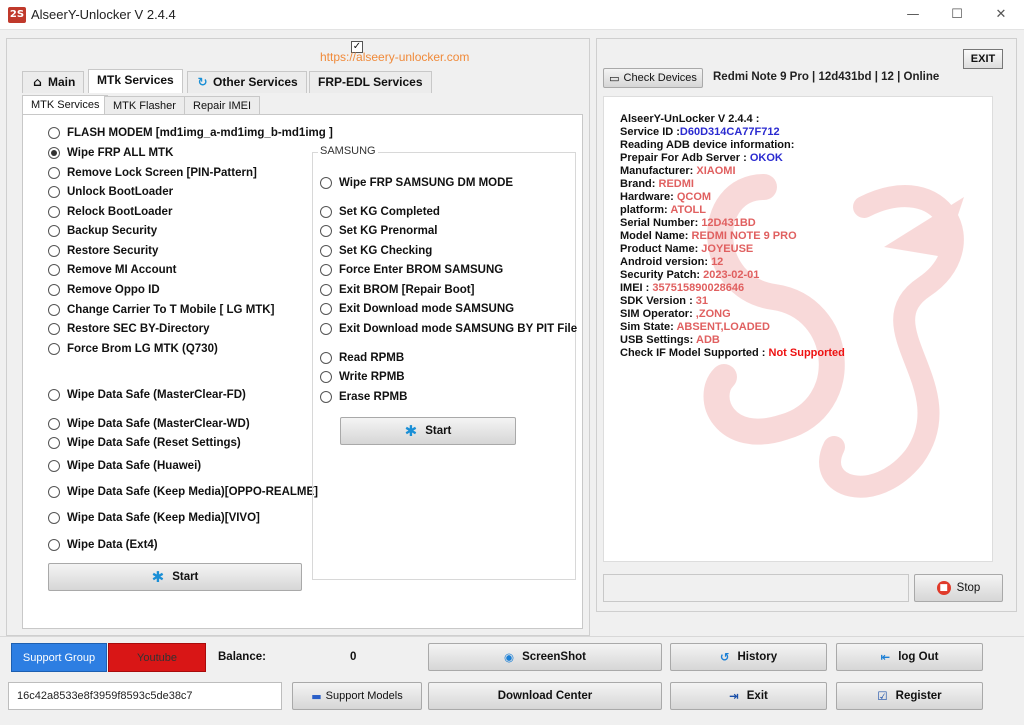  Describe the element at coordinates (156, 395) in the screenshot. I see `option-label: Wipe Data Safe (MasterClear-FD)` at that location.